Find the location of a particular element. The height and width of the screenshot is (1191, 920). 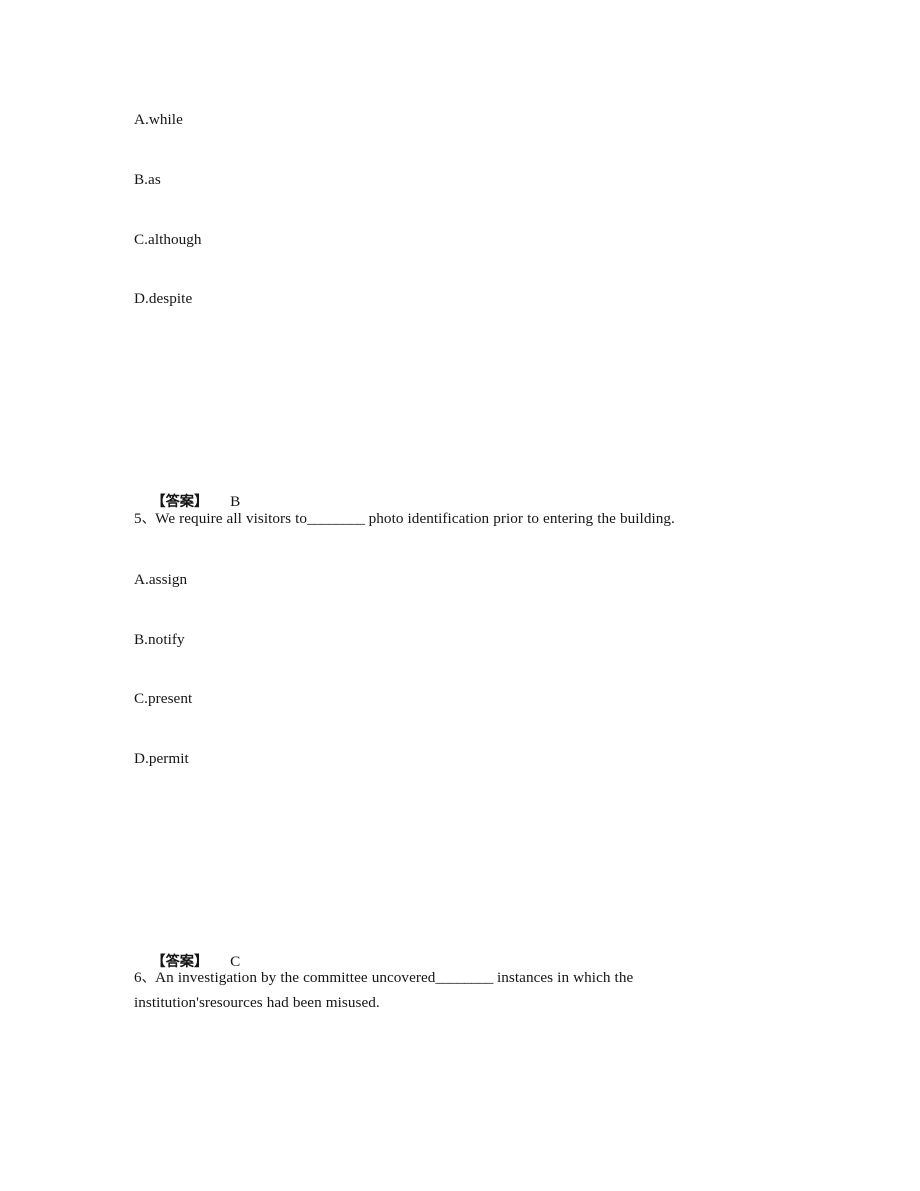

question-number-comma-5: 、 is located at coordinates (148, 519).